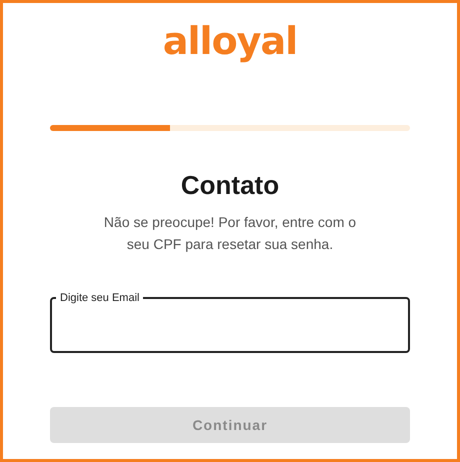 The width and height of the screenshot is (460, 462). Describe the element at coordinates (230, 185) in the screenshot. I see `page-title: Contato` at that location.